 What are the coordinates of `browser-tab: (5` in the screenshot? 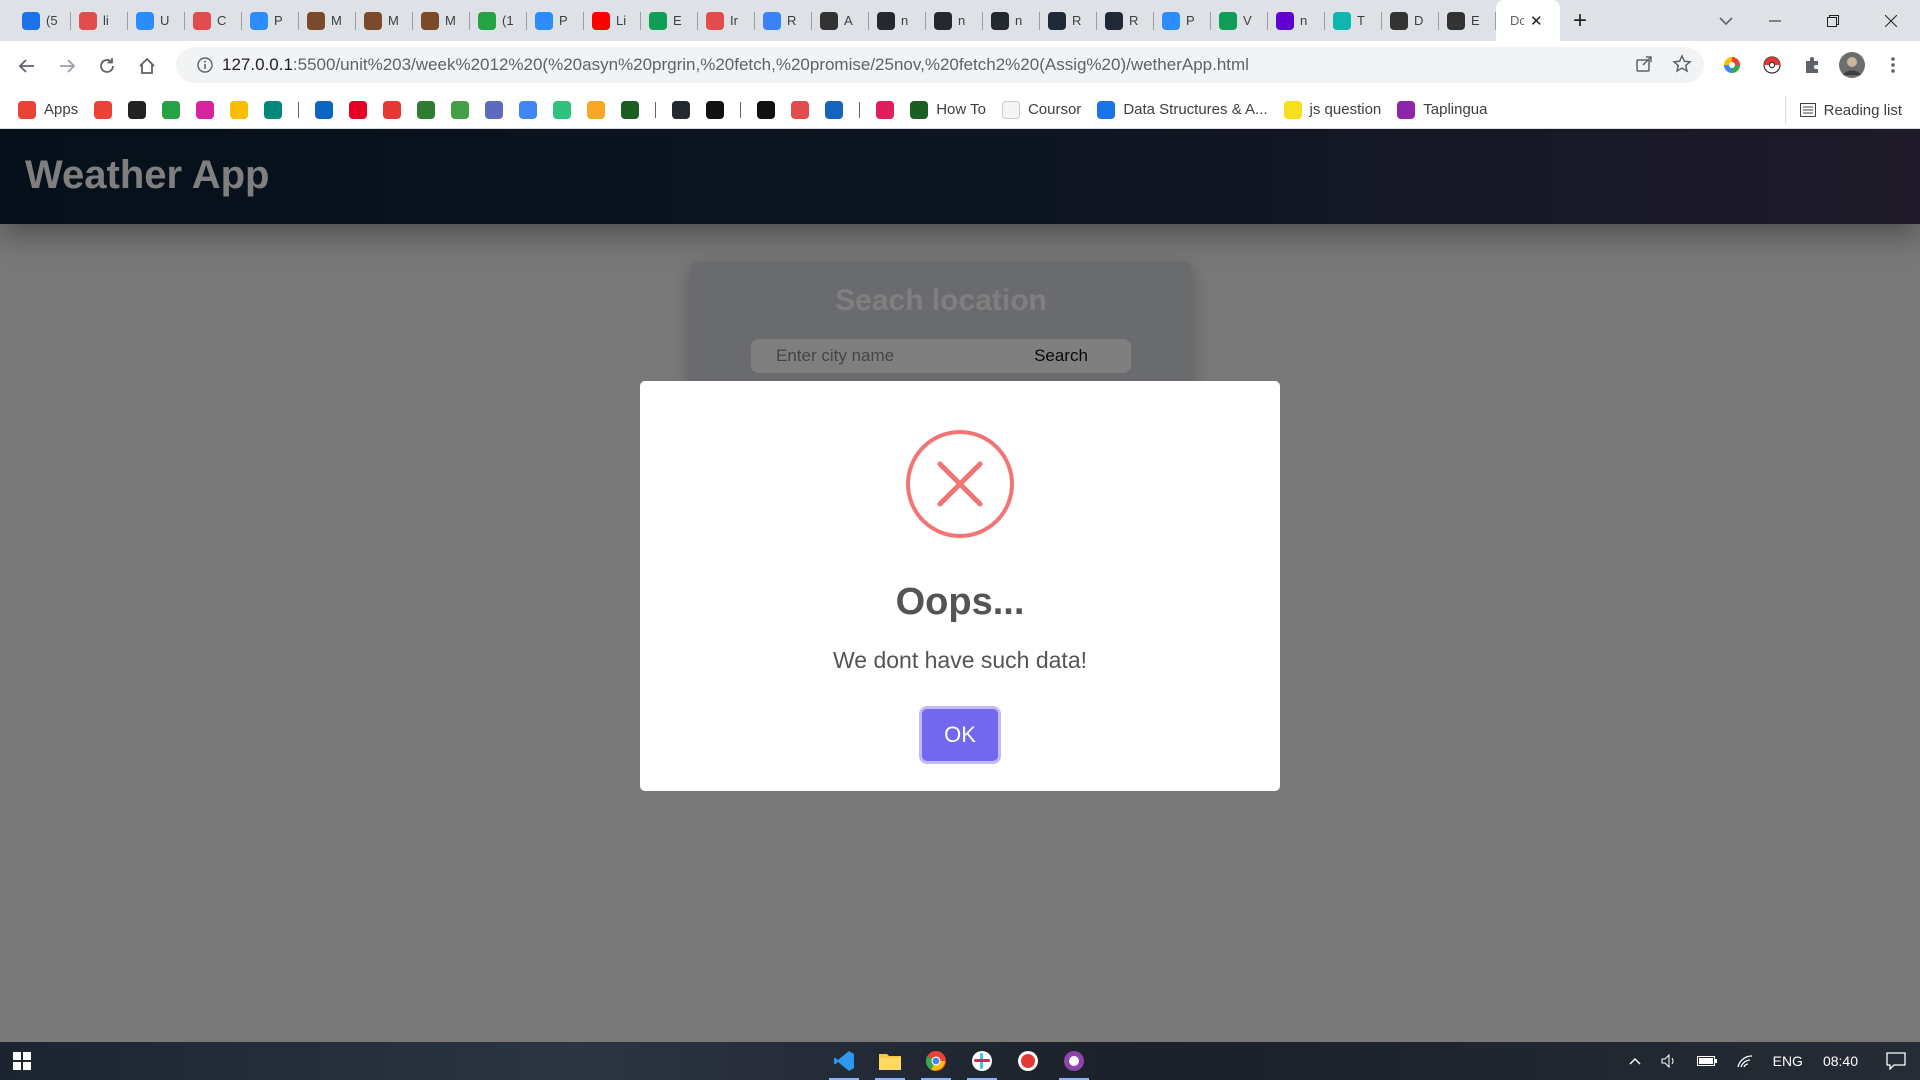 It's located at (42, 20).